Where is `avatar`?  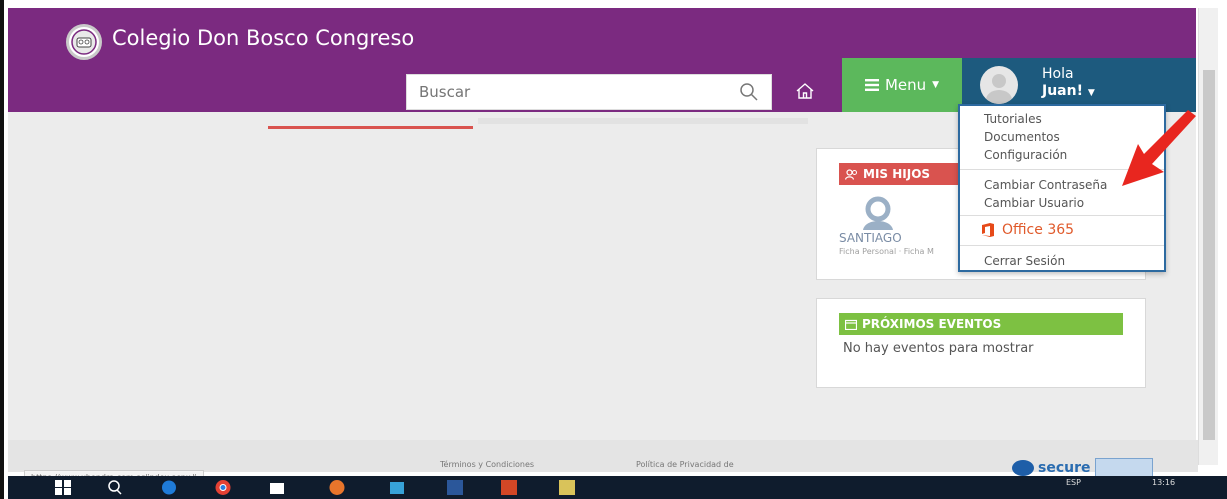
avatar is located at coordinates (999, 85).